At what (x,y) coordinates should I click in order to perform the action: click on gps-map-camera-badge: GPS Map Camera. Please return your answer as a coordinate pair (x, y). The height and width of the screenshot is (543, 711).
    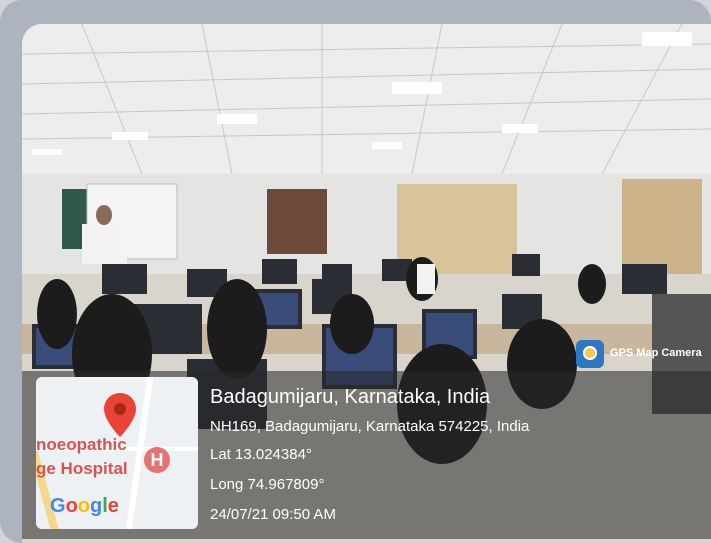
    Looking at the image, I should click on (640, 354).